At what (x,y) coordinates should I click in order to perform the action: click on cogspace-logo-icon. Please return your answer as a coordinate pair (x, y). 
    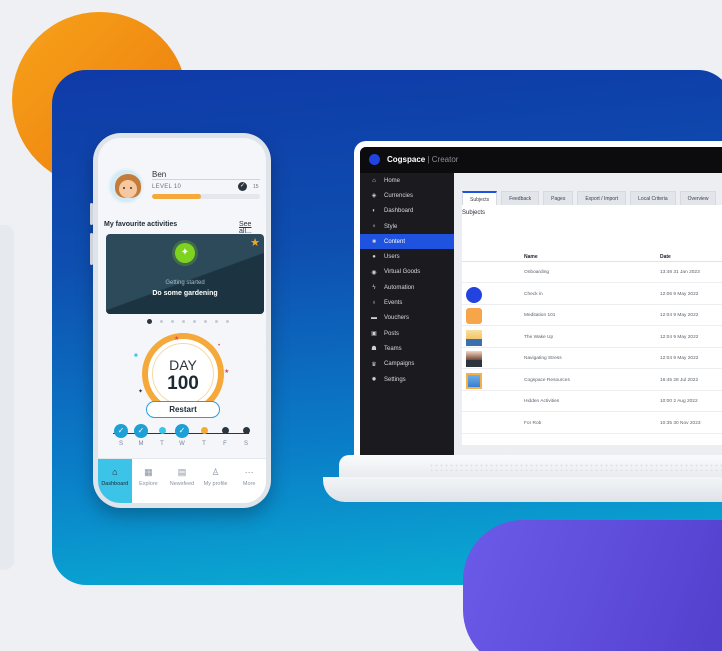
    Looking at the image, I should click on (374, 159).